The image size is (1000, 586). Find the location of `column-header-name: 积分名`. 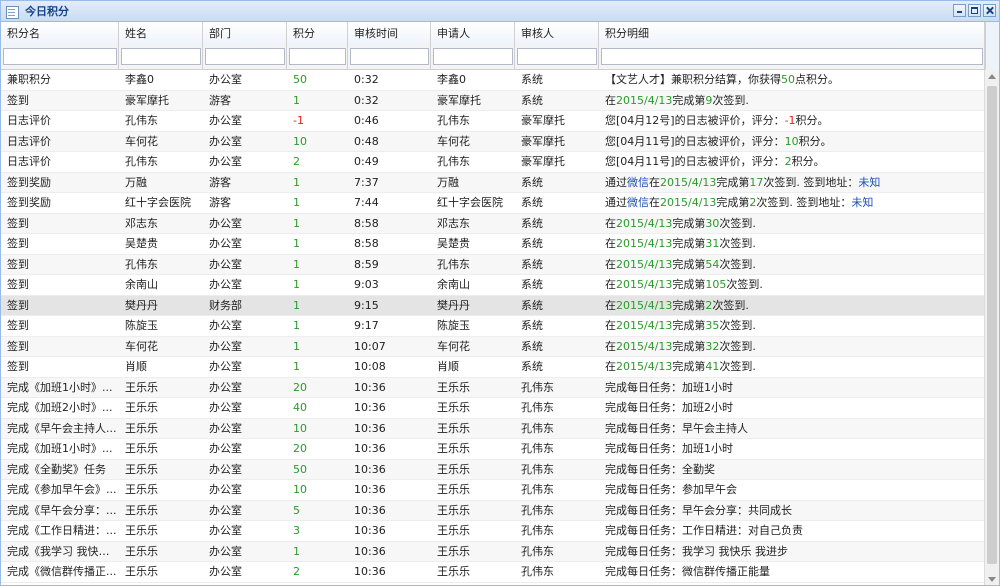

column-header-name: 积分名 is located at coordinates (60, 34).